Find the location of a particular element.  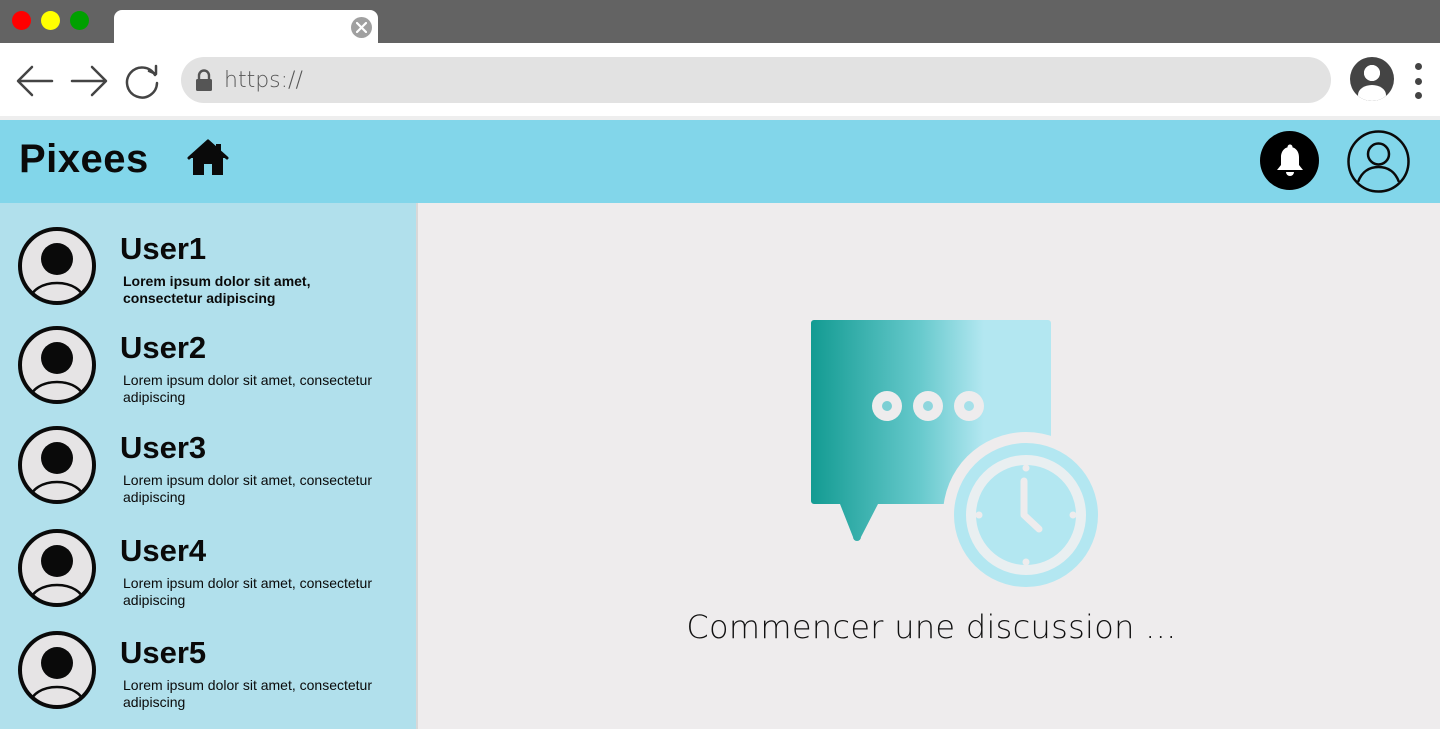

browser-title-bar is located at coordinates (720, 22).